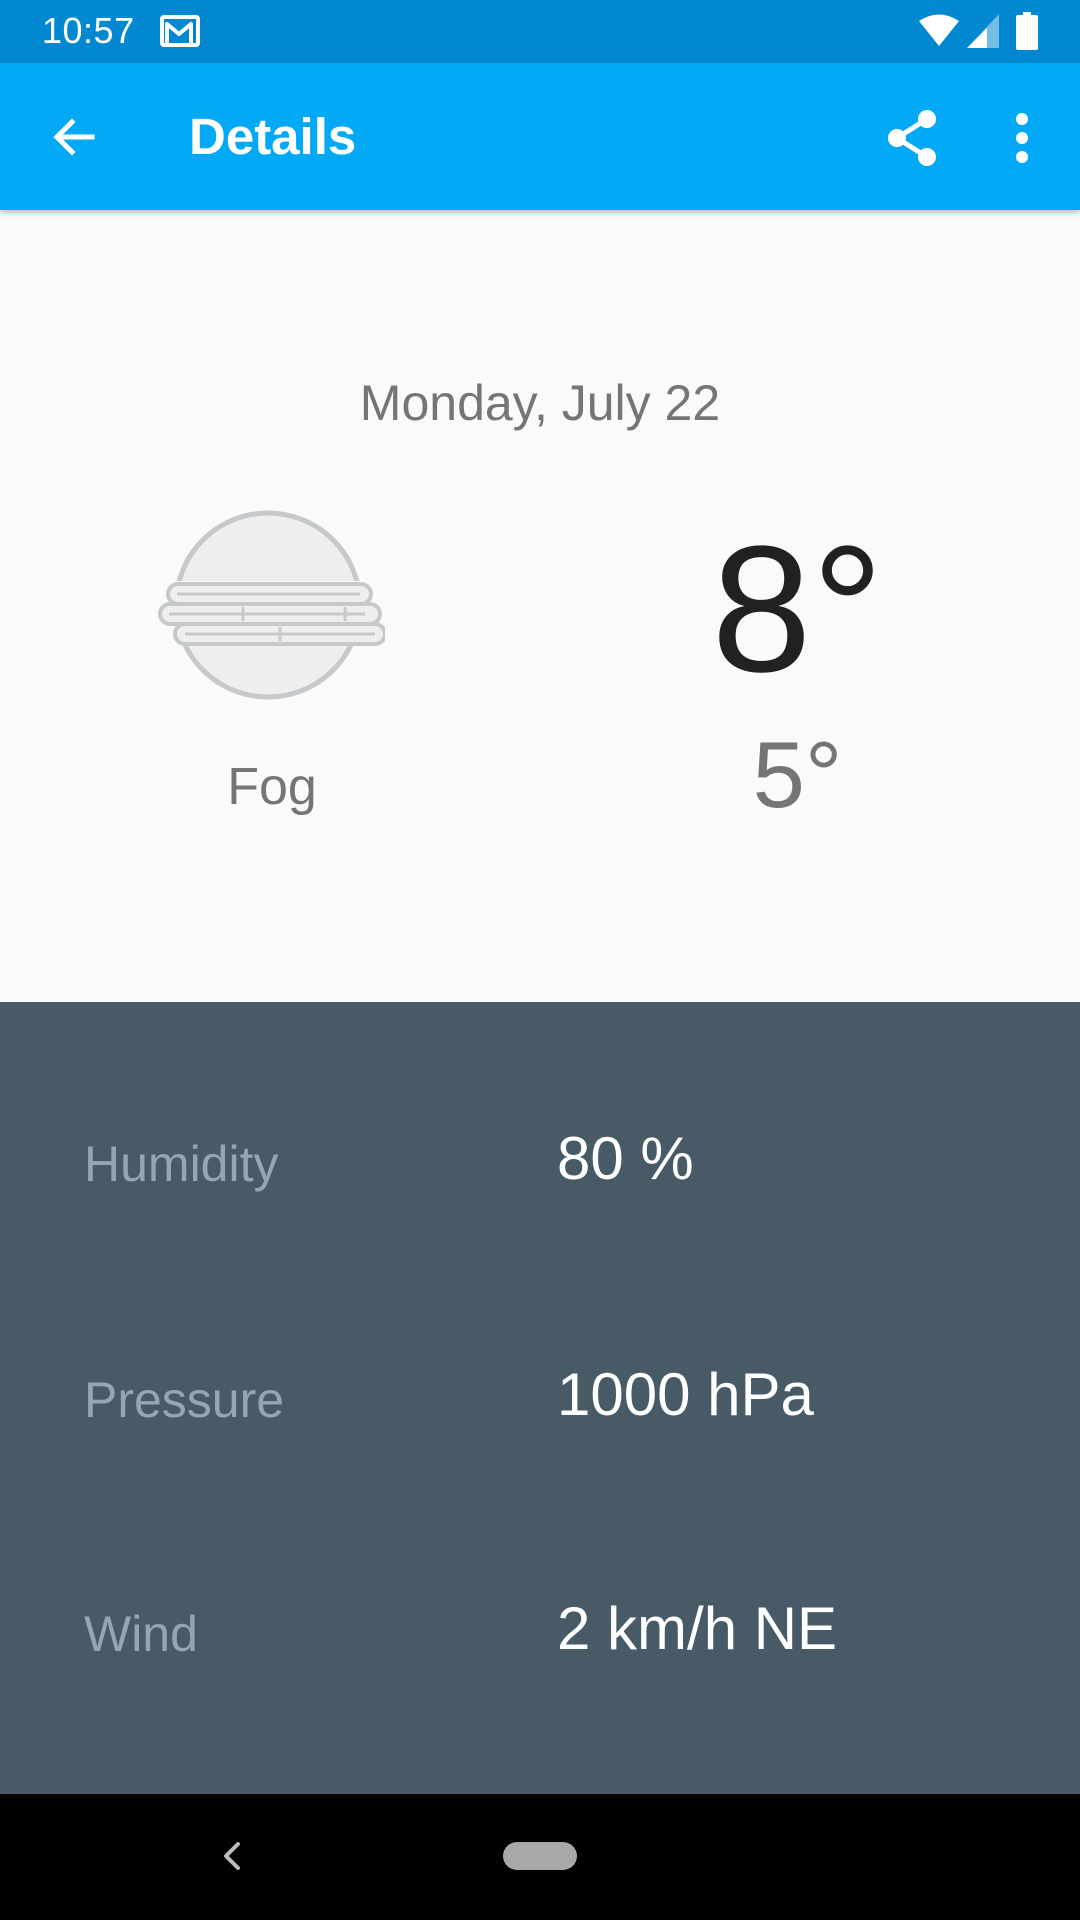 The width and height of the screenshot is (1080, 1920). Describe the element at coordinates (797, 774) in the screenshot. I see `low-temperature: 5°` at that location.